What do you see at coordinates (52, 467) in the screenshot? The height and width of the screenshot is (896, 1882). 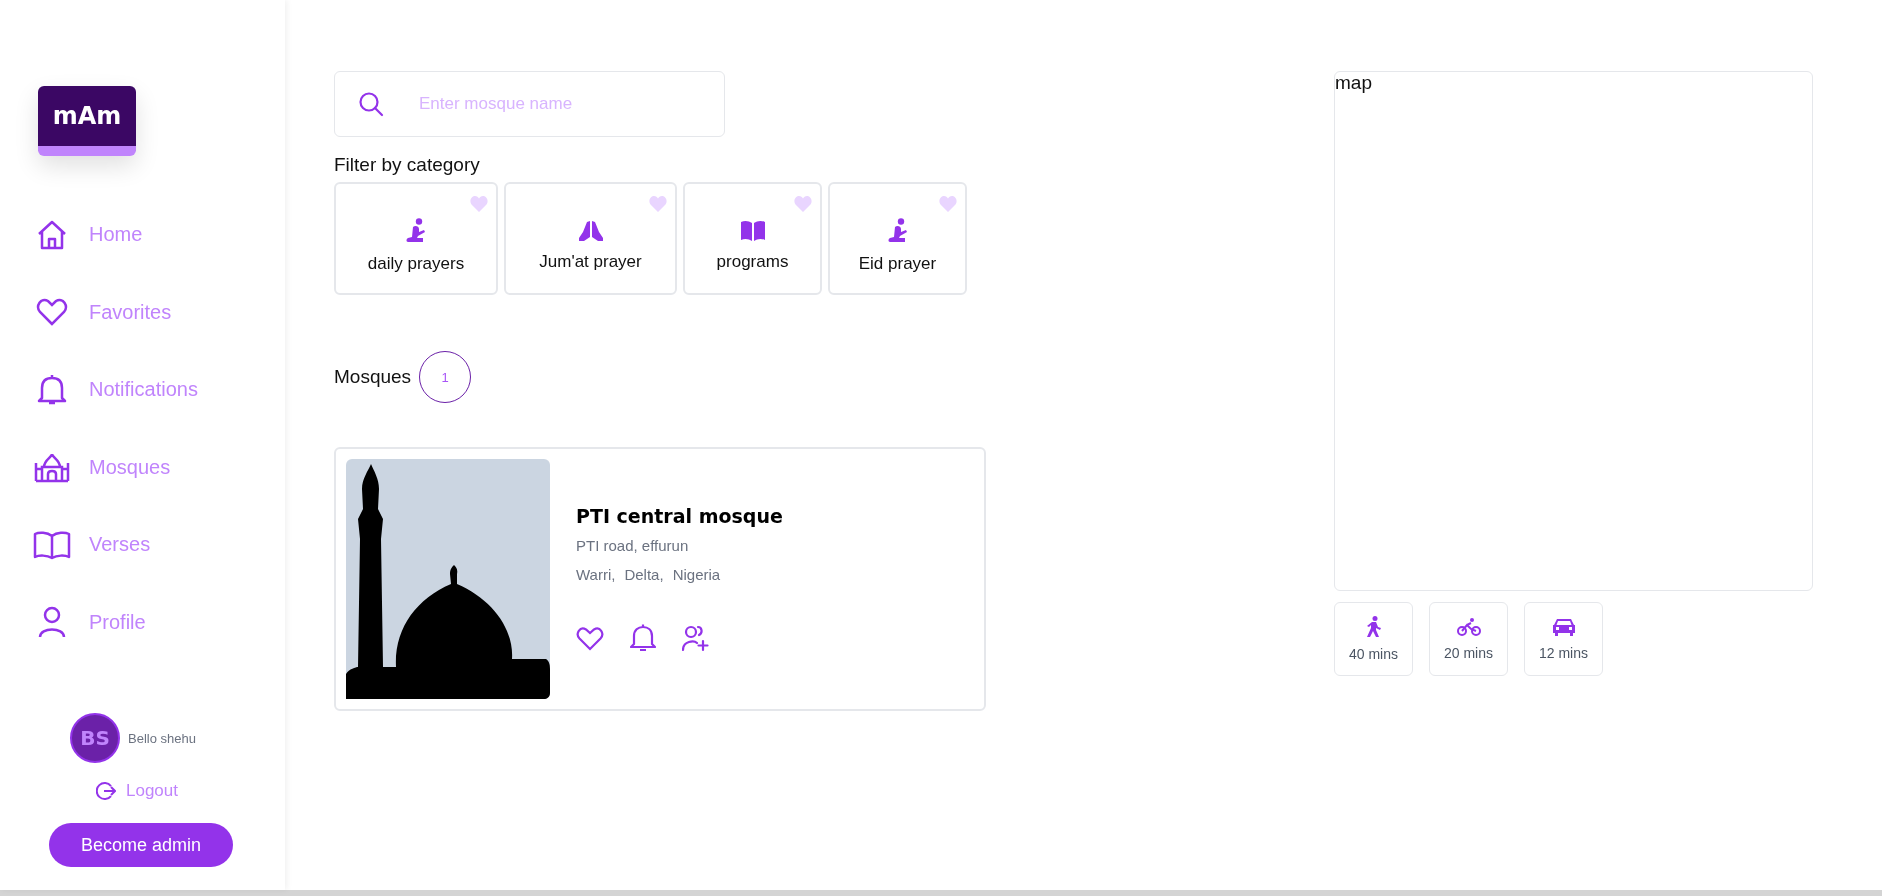 I see `mosque-icon` at bounding box center [52, 467].